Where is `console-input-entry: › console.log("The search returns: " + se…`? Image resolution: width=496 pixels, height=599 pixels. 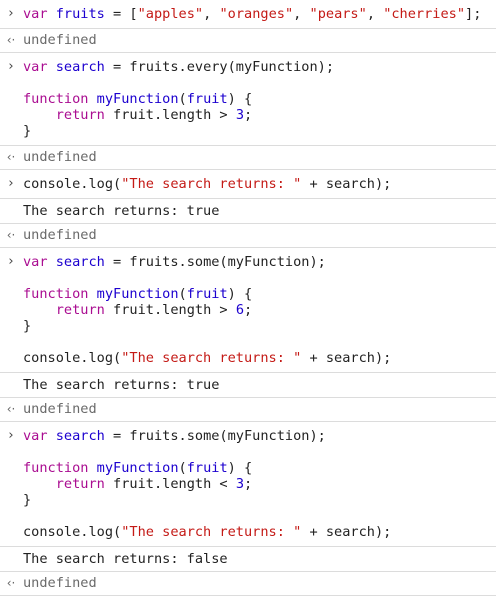
console-input-entry: › console.log("The search returns: " + se… is located at coordinates (248, 184).